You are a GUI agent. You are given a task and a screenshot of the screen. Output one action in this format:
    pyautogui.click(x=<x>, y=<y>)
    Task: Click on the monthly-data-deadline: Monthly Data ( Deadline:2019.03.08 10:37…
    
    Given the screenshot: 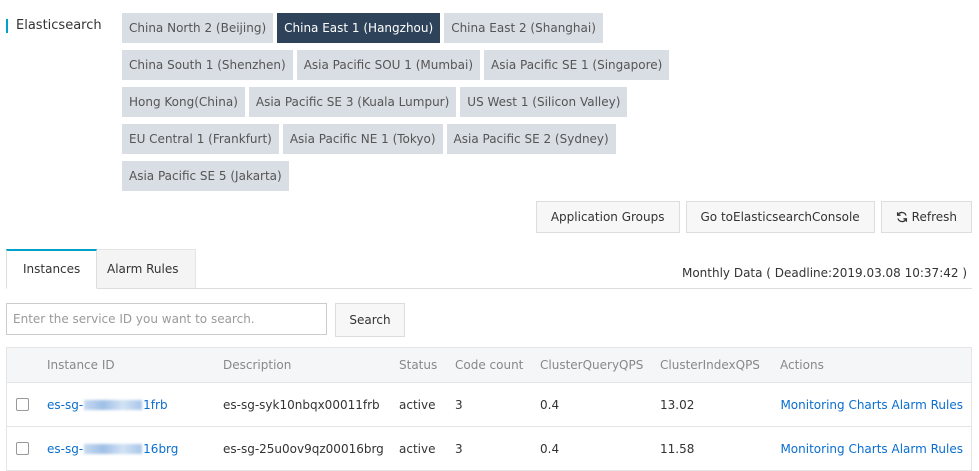 What is the action you would take?
    pyautogui.click(x=824, y=273)
    